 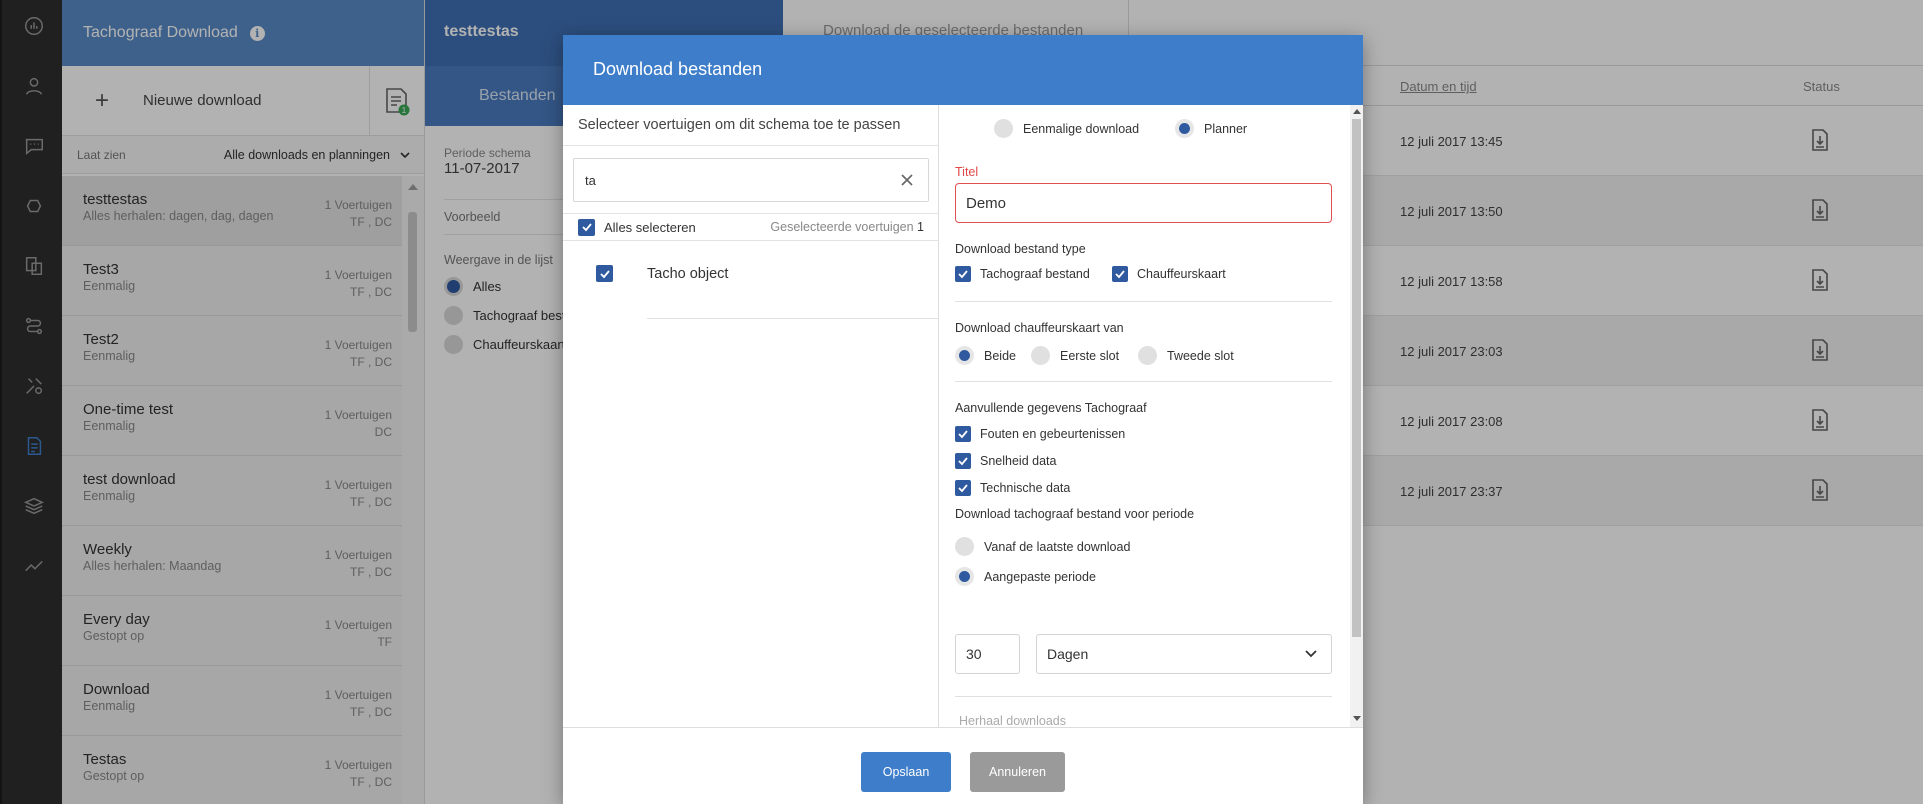 I want to click on vehicle-checkbox, so click(x=604, y=273).